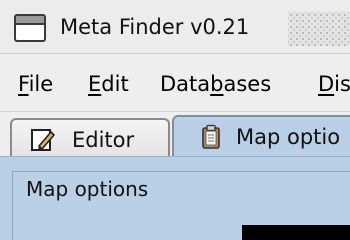  I want to click on pencil-icon, so click(43, 140).